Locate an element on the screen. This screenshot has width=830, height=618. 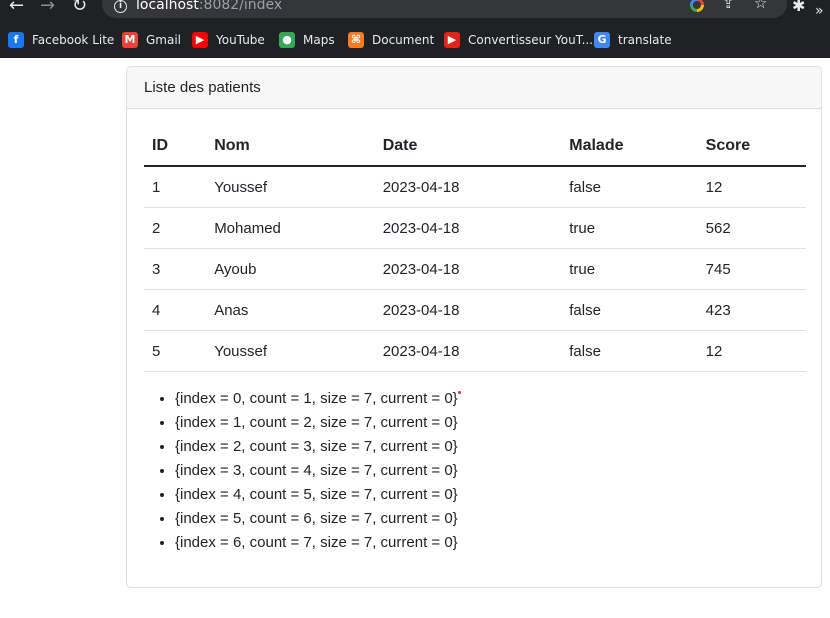
bookmark-label: YouTube is located at coordinates (240, 40).